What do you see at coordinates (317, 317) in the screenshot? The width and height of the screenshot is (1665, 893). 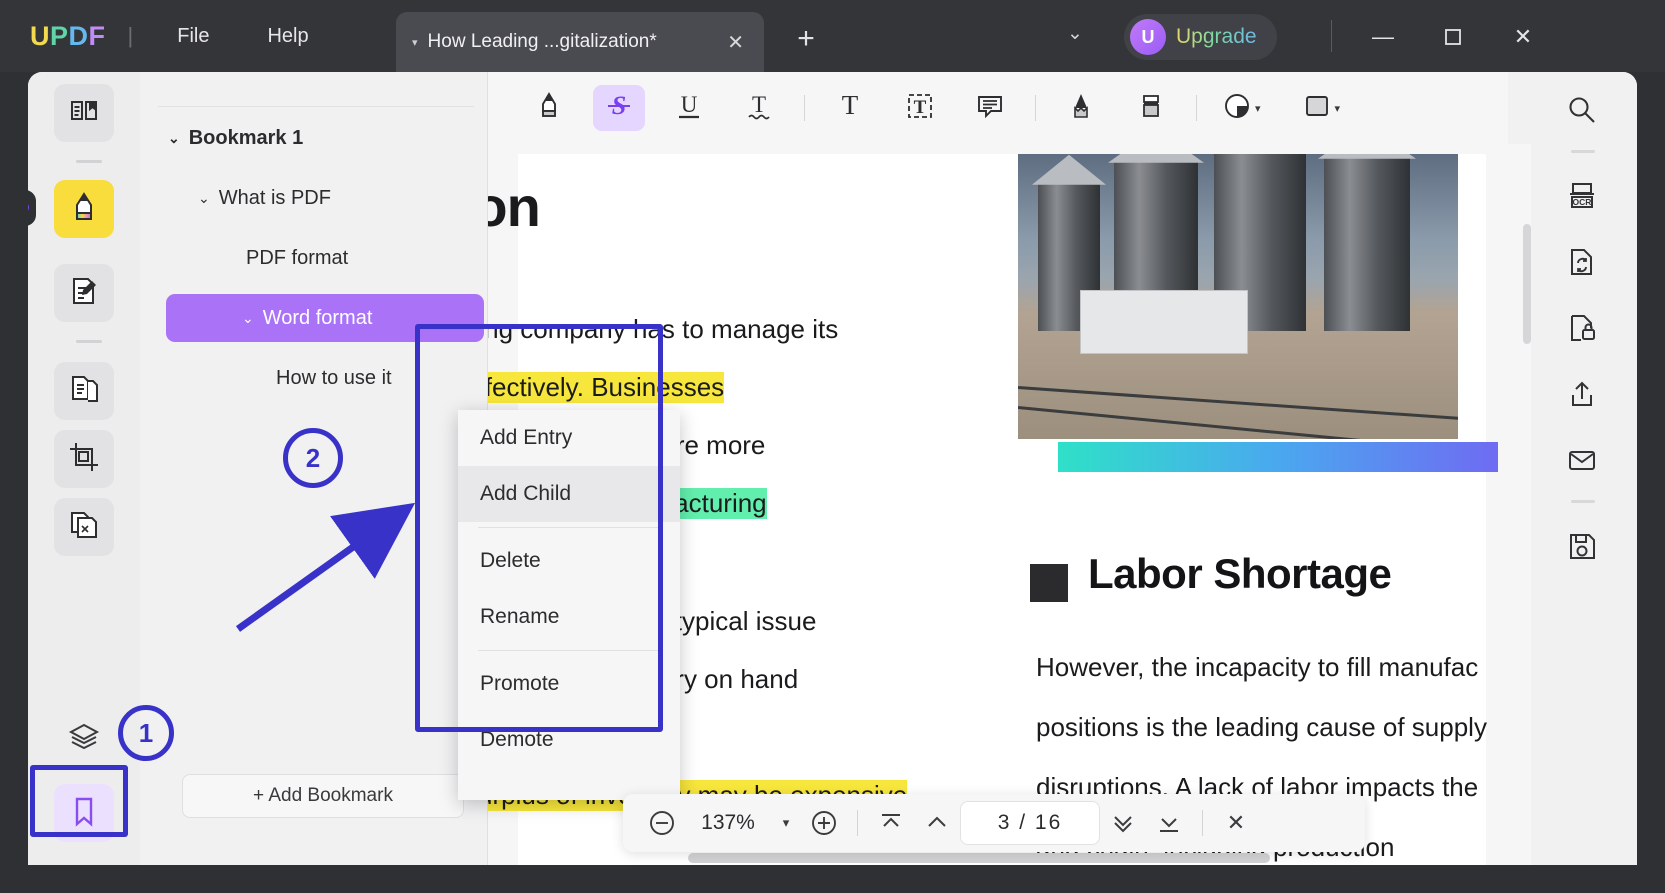 I see `bookmark-label: Word format` at bounding box center [317, 317].